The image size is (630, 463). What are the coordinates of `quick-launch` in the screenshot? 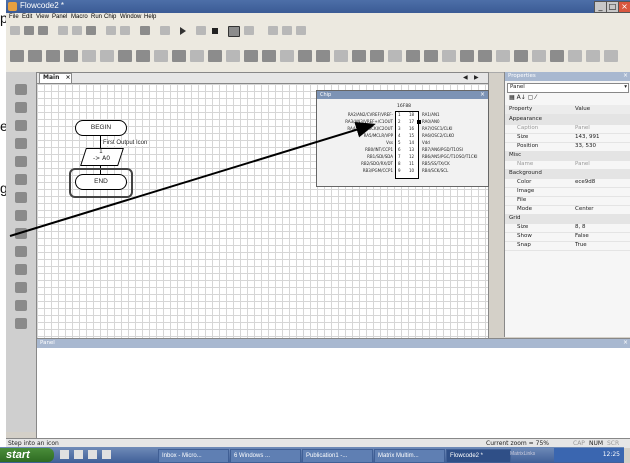 It's located at (90, 455).